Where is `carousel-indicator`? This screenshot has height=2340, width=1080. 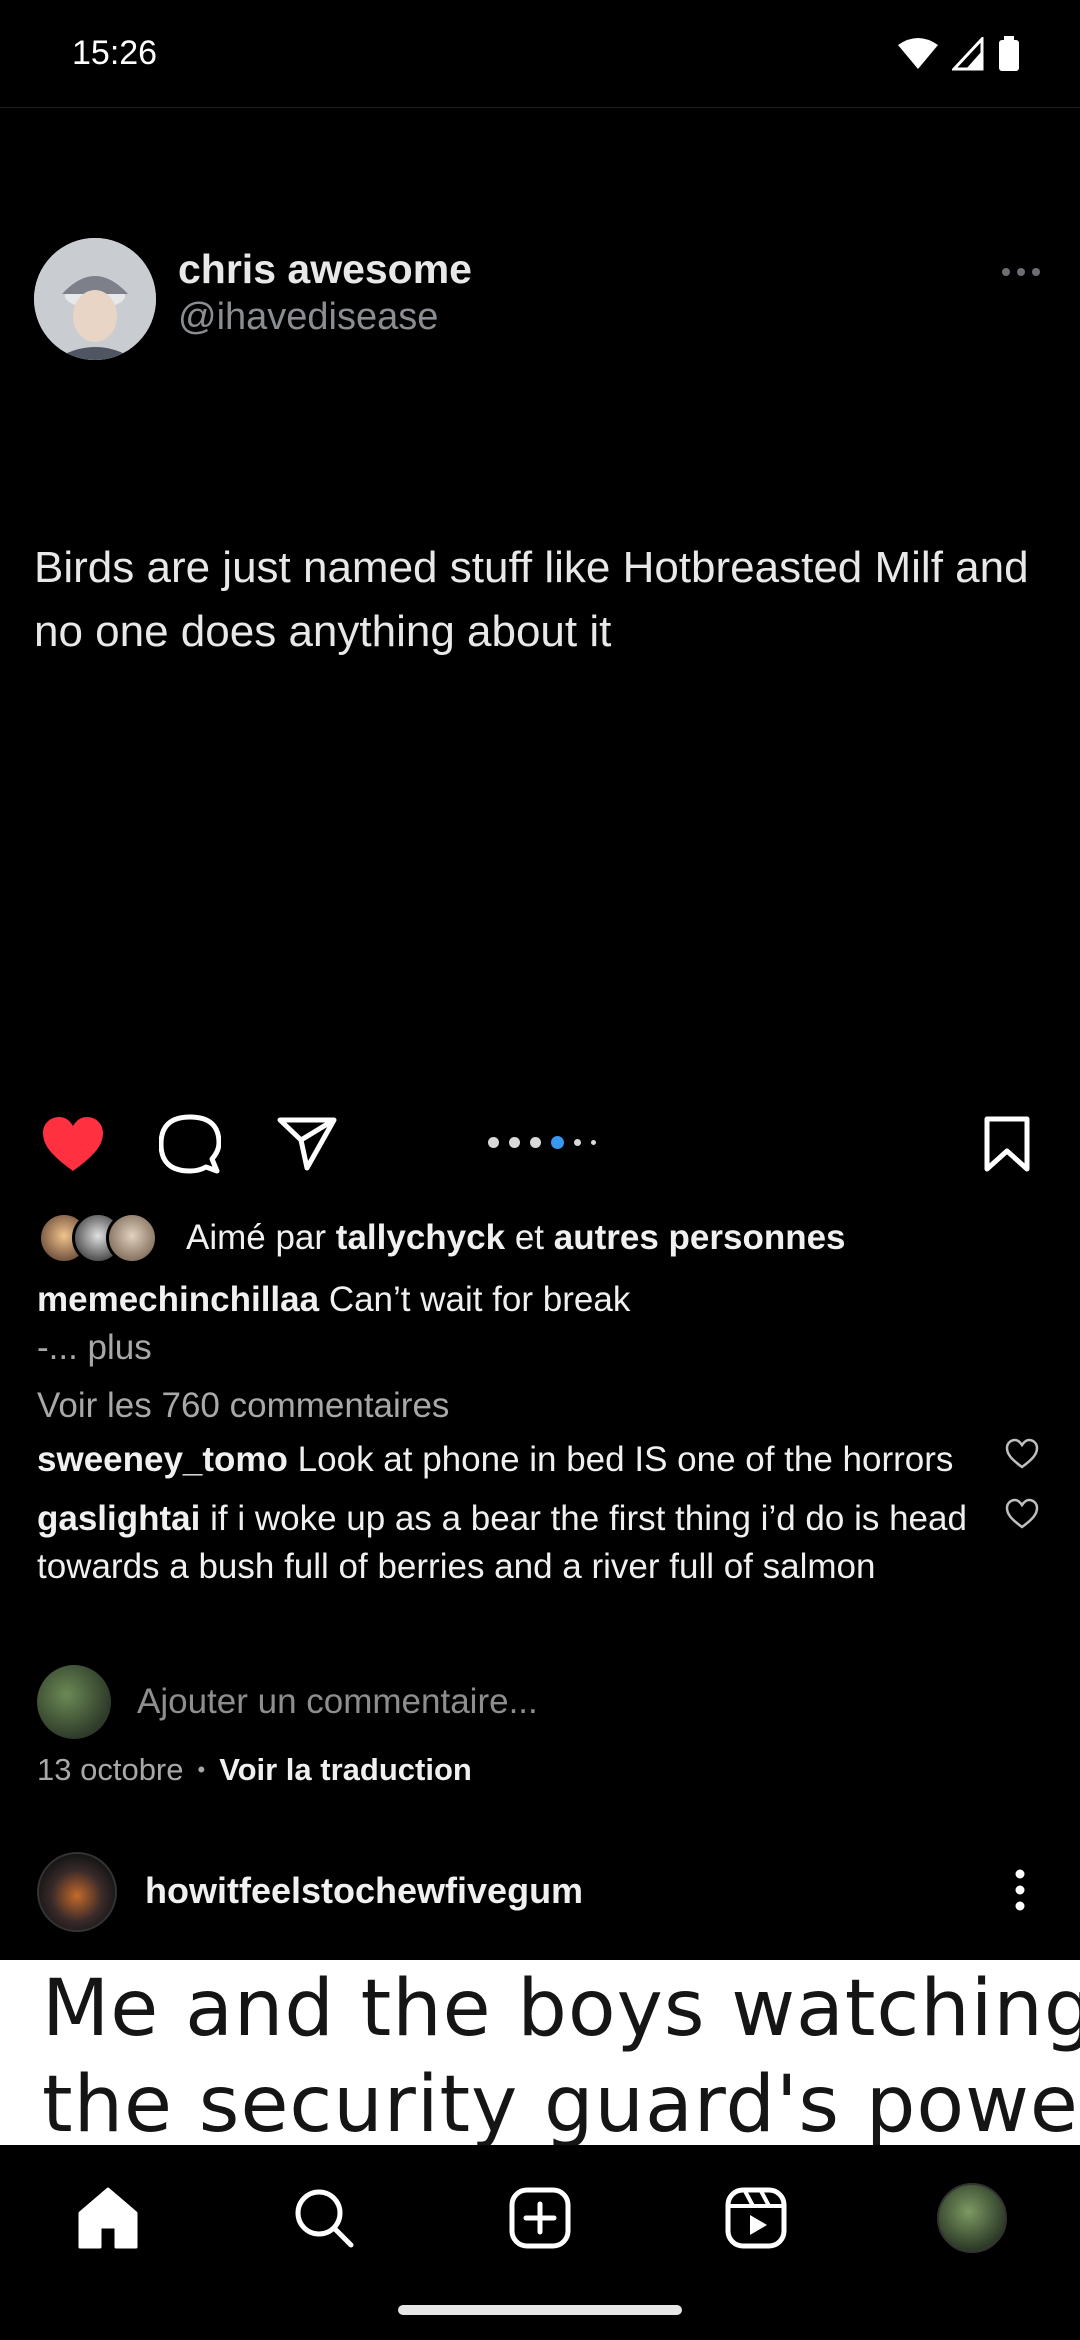
carousel-indicator is located at coordinates (542, 1142).